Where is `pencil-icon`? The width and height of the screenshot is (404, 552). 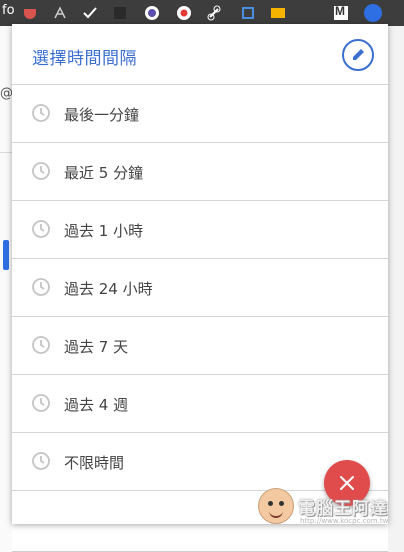
pencil-icon is located at coordinates (358, 54).